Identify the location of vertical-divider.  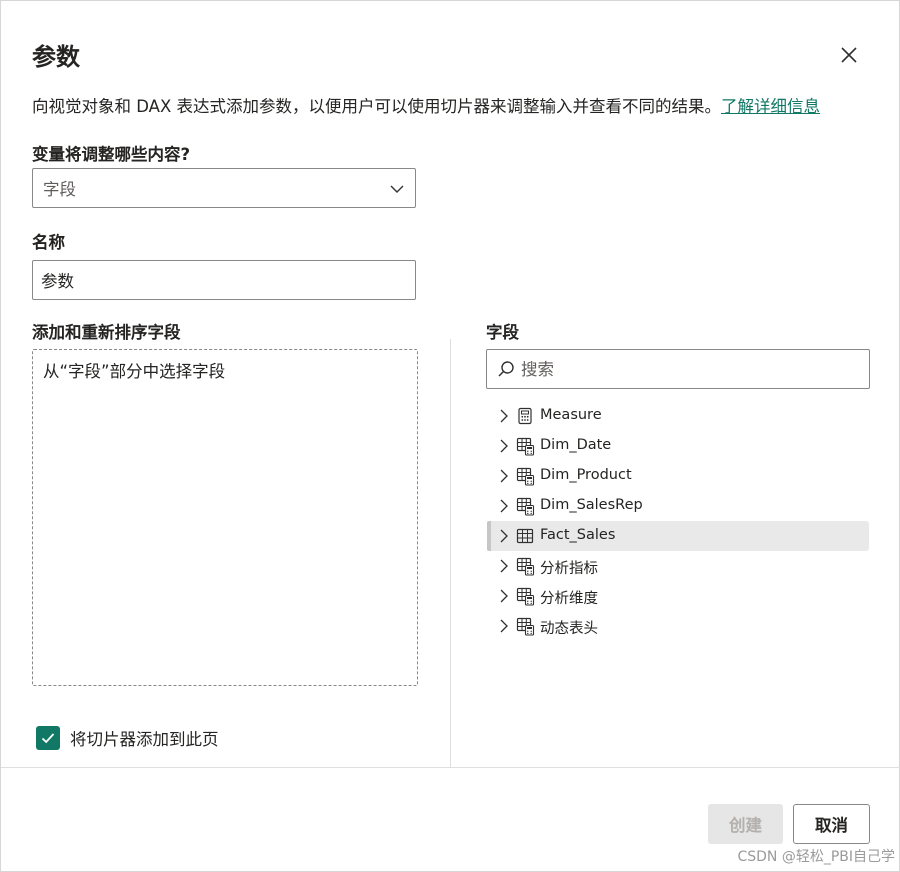
(450, 553).